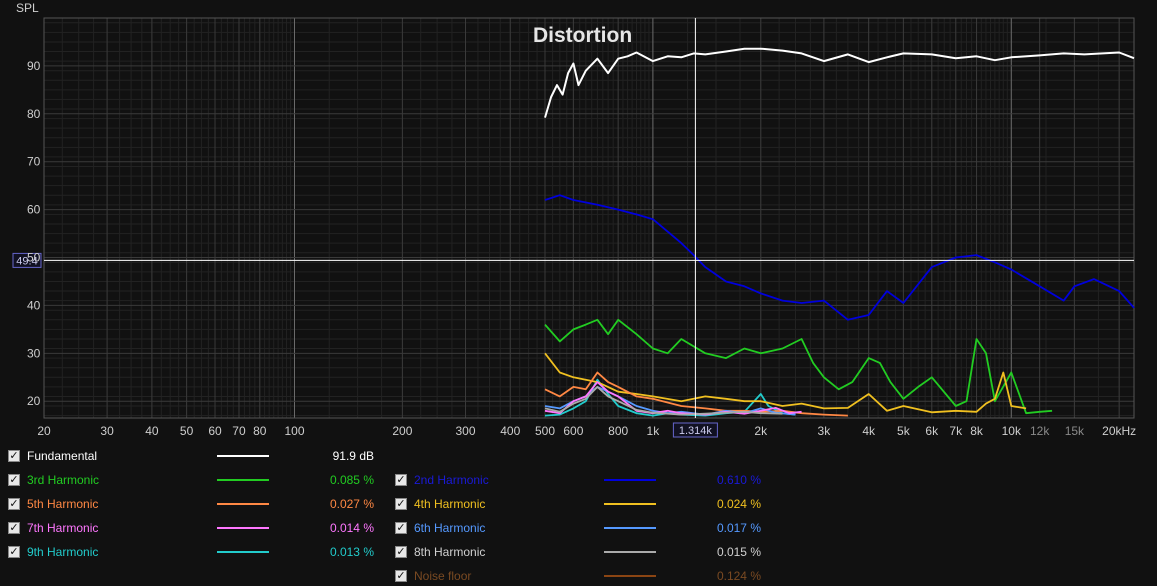 The width and height of the screenshot is (1157, 586). Describe the element at coordinates (450, 528) in the screenshot. I see `legend-label: 6th Harmonic` at that location.